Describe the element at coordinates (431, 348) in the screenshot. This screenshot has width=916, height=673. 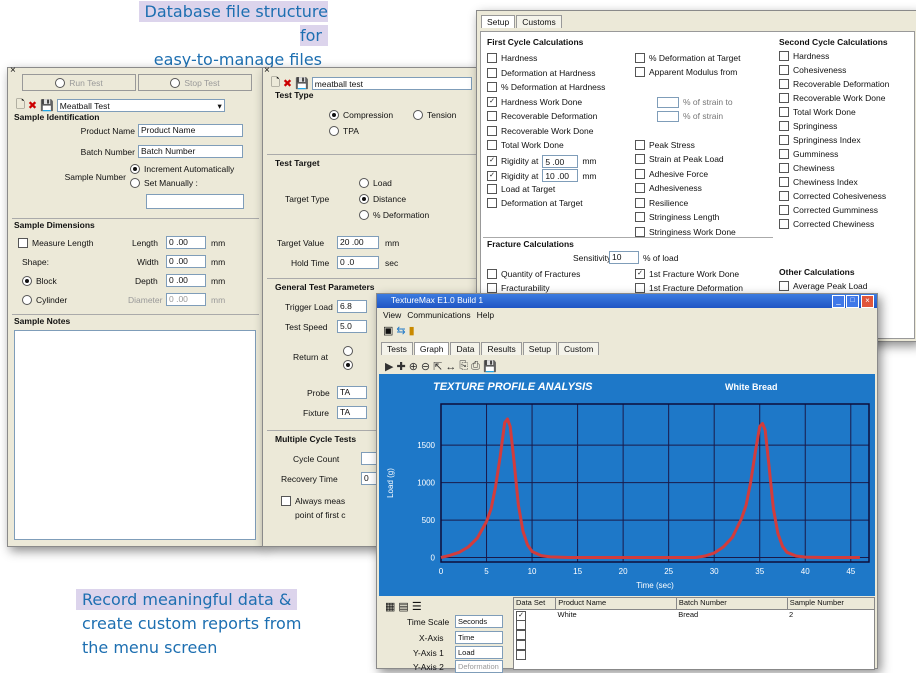
I see `tab-graph: Graph` at that location.